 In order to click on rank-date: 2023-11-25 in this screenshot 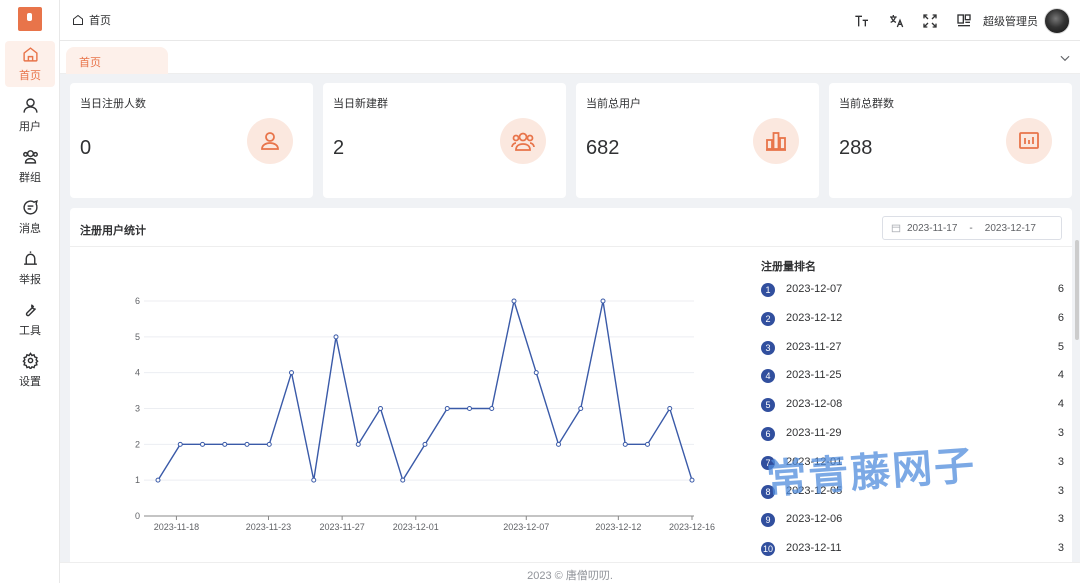, I will do `click(814, 375)`.